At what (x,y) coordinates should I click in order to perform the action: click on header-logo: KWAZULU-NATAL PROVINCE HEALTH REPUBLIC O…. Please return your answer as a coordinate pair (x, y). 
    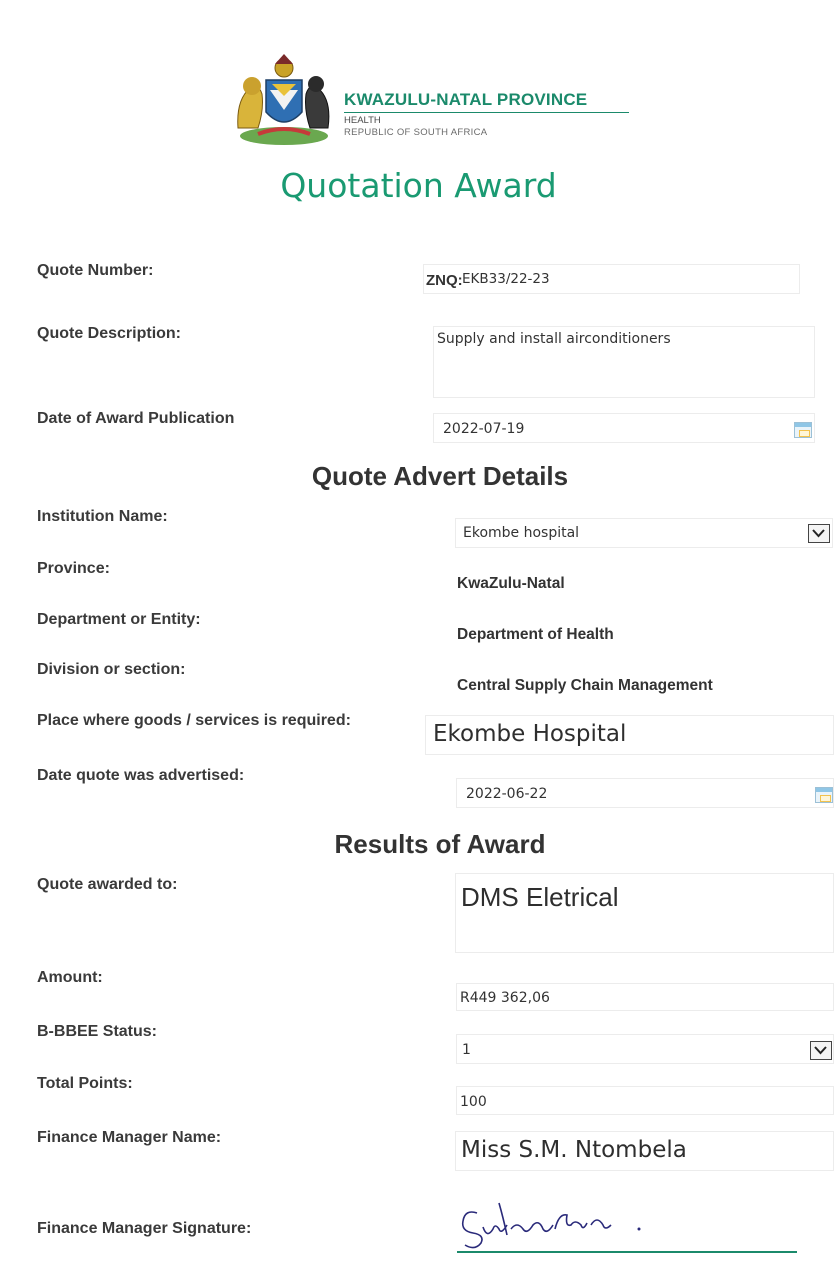
    Looking at the image, I should click on (433, 100).